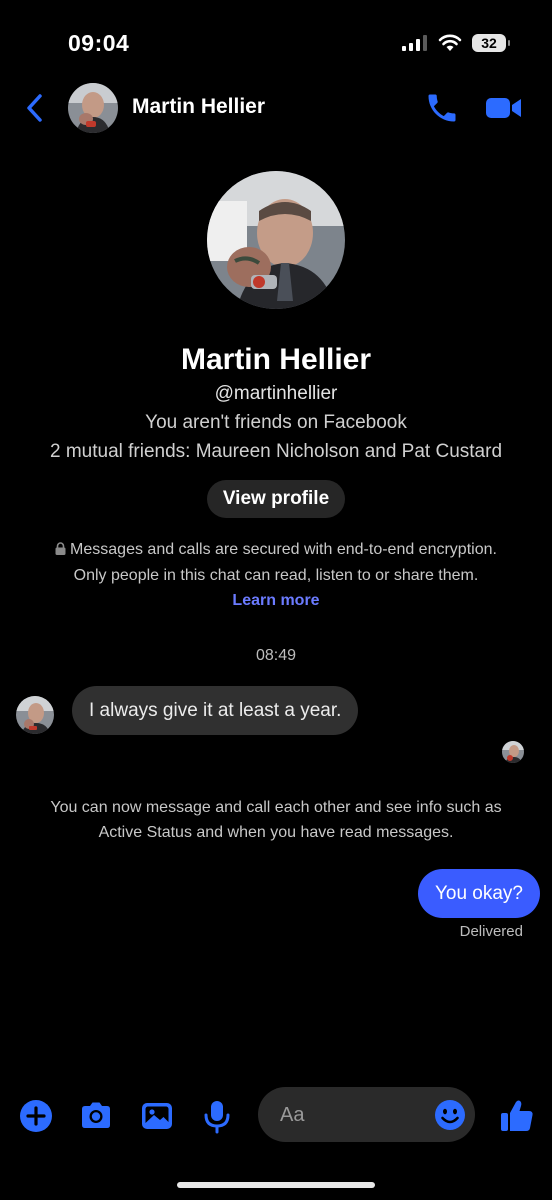  What do you see at coordinates (215, 710) in the screenshot?
I see `incoming-message-bubble: I always give it at least a year.` at bounding box center [215, 710].